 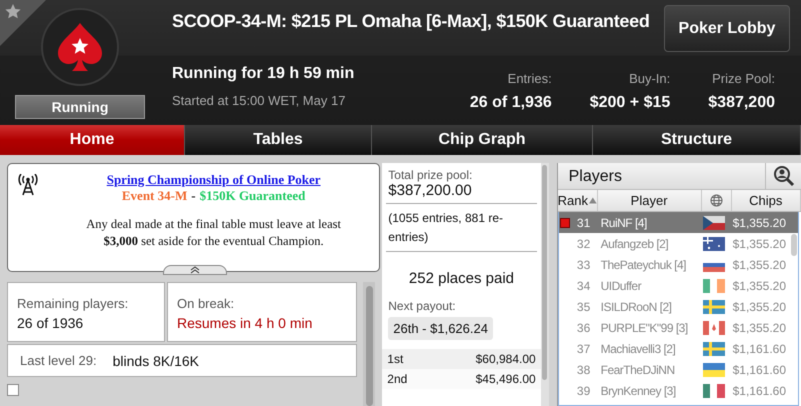 What do you see at coordinates (411, 21) in the screenshot?
I see `tournament-title: SCOOP-34-M: $215 PL Omaha [6-Max], $150K Guaranteed` at bounding box center [411, 21].